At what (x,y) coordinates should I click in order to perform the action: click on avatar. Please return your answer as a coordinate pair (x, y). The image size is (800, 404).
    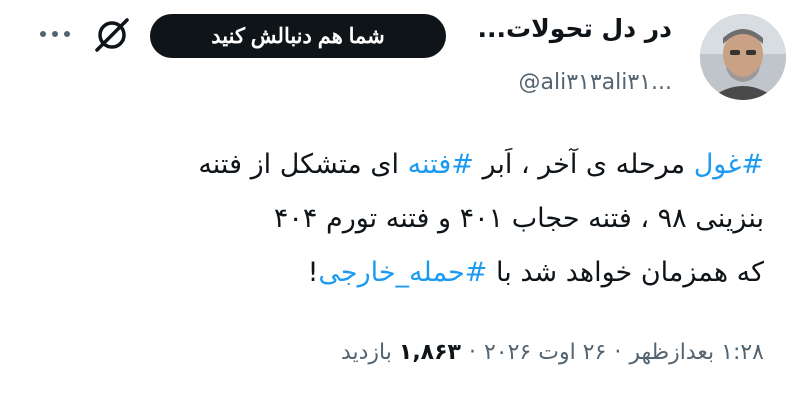
    Looking at the image, I should click on (743, 57).